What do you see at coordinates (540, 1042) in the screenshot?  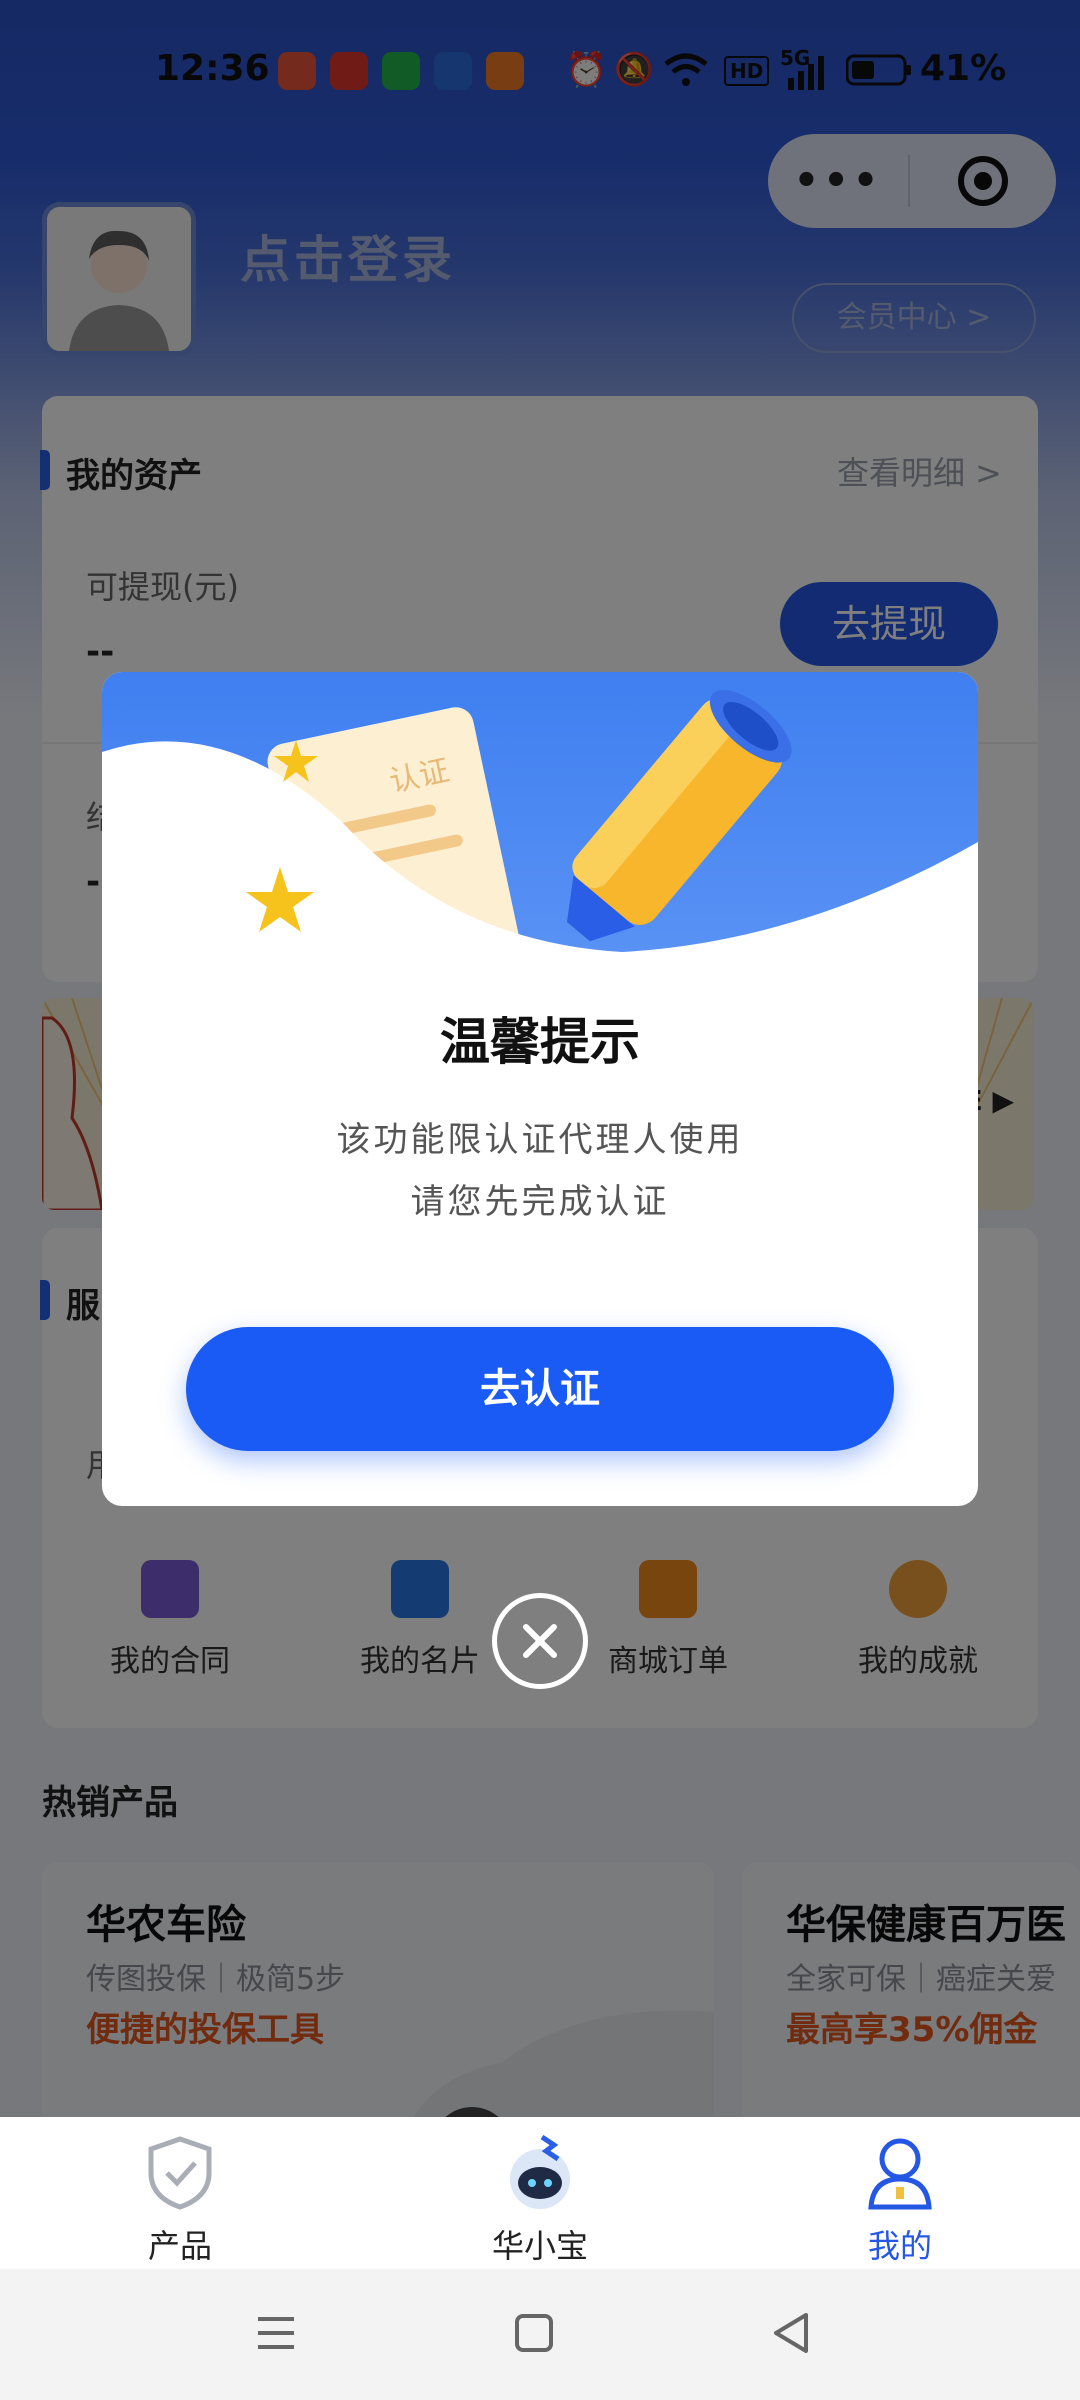 I see `dialog-title: 温馨提示` at bounding box center [540, 1042].